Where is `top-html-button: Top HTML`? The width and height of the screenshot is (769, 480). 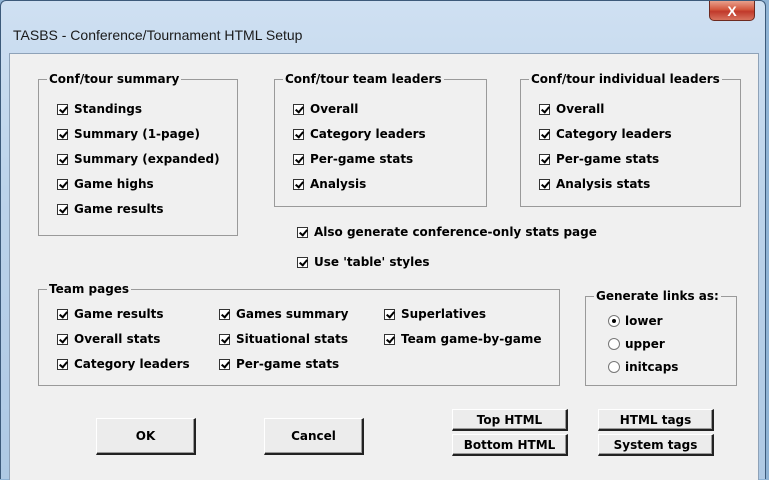 top-html-button: Top HTML is located at coordinates (510, 420).